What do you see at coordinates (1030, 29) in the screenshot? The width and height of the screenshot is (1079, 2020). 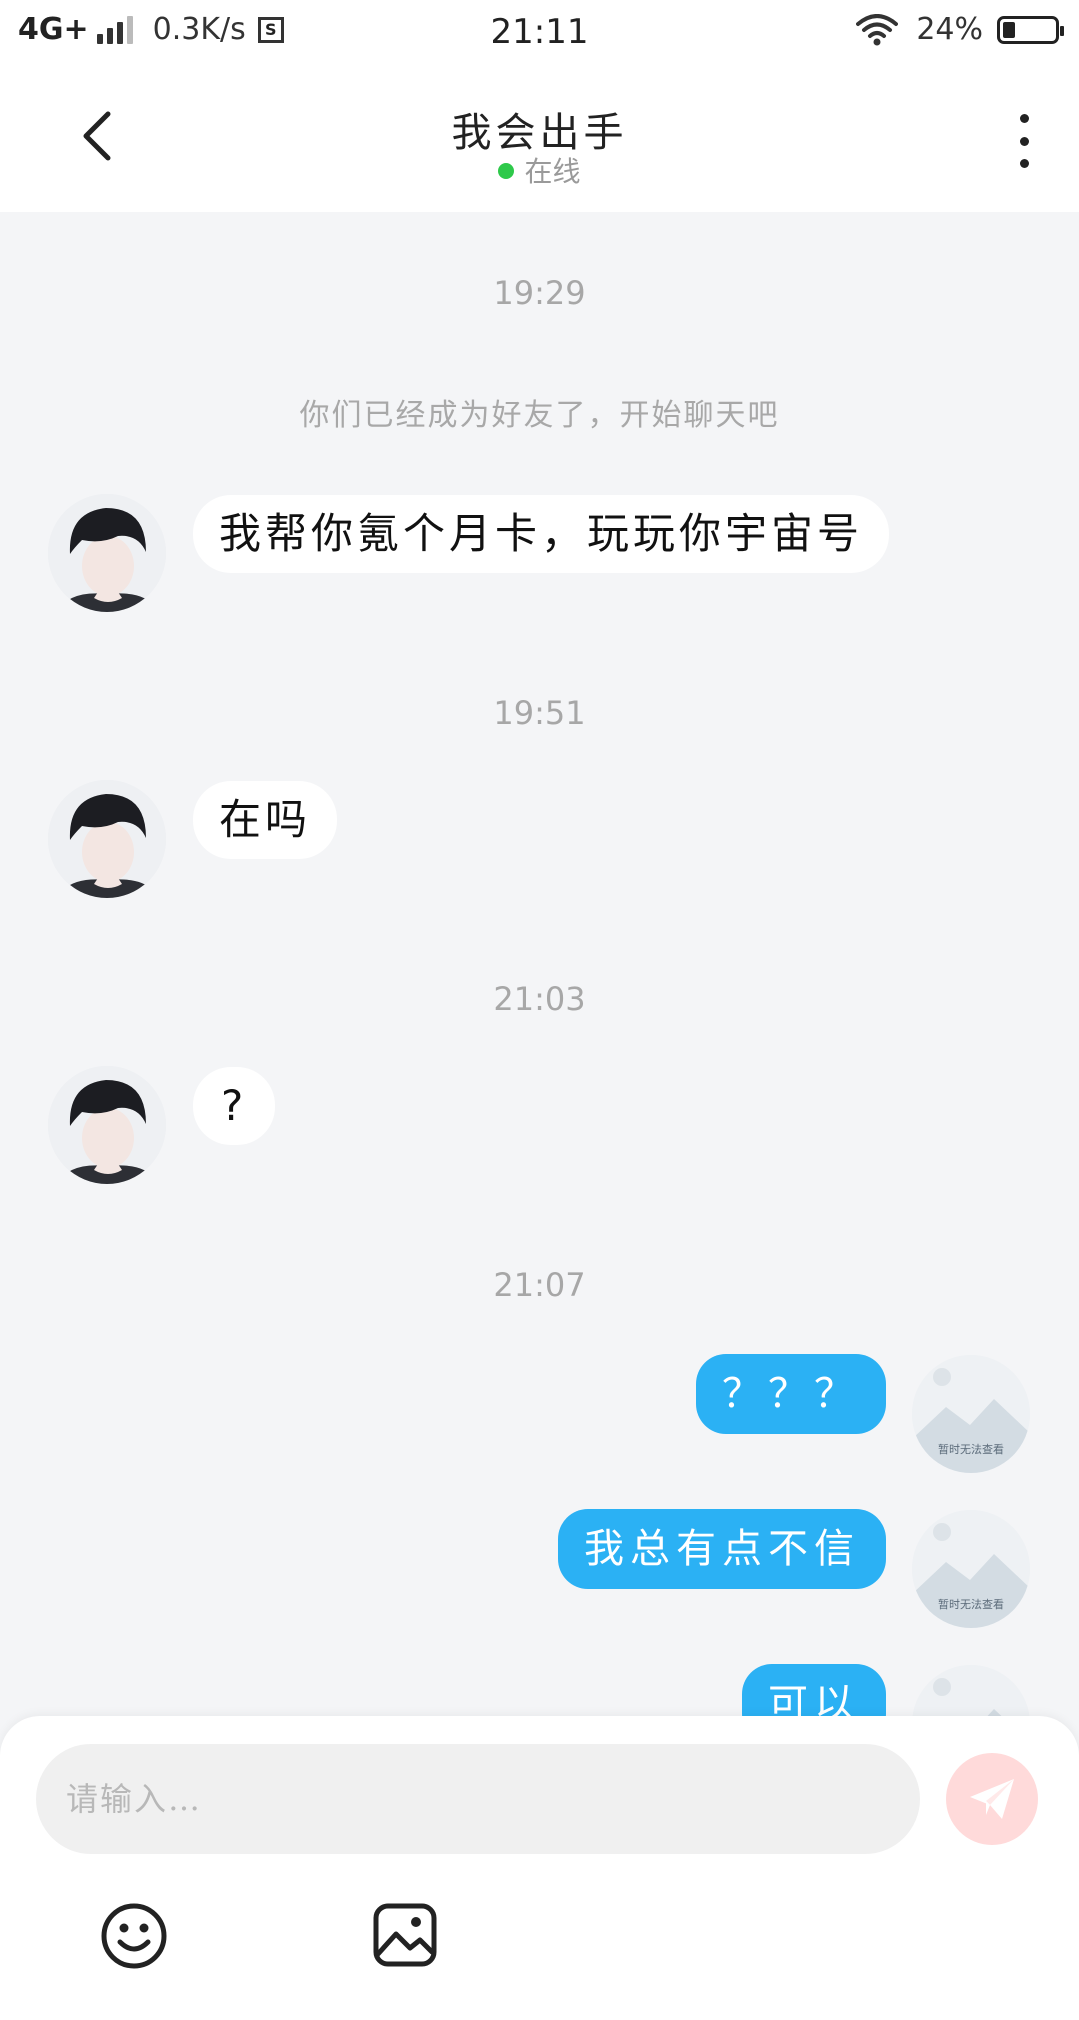 I see `battery-icon` at bounding box center [1030, 29].